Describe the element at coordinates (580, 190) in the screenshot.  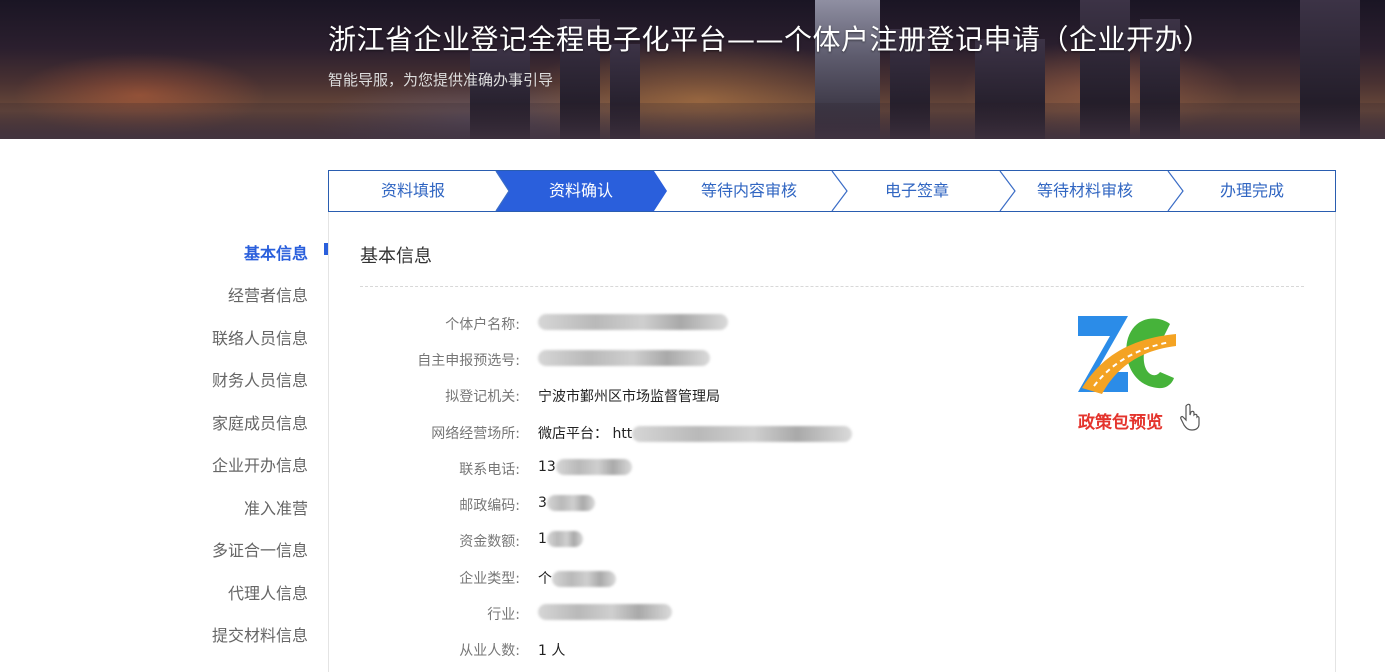
I see `step-confirm: 资料确认` at that location.